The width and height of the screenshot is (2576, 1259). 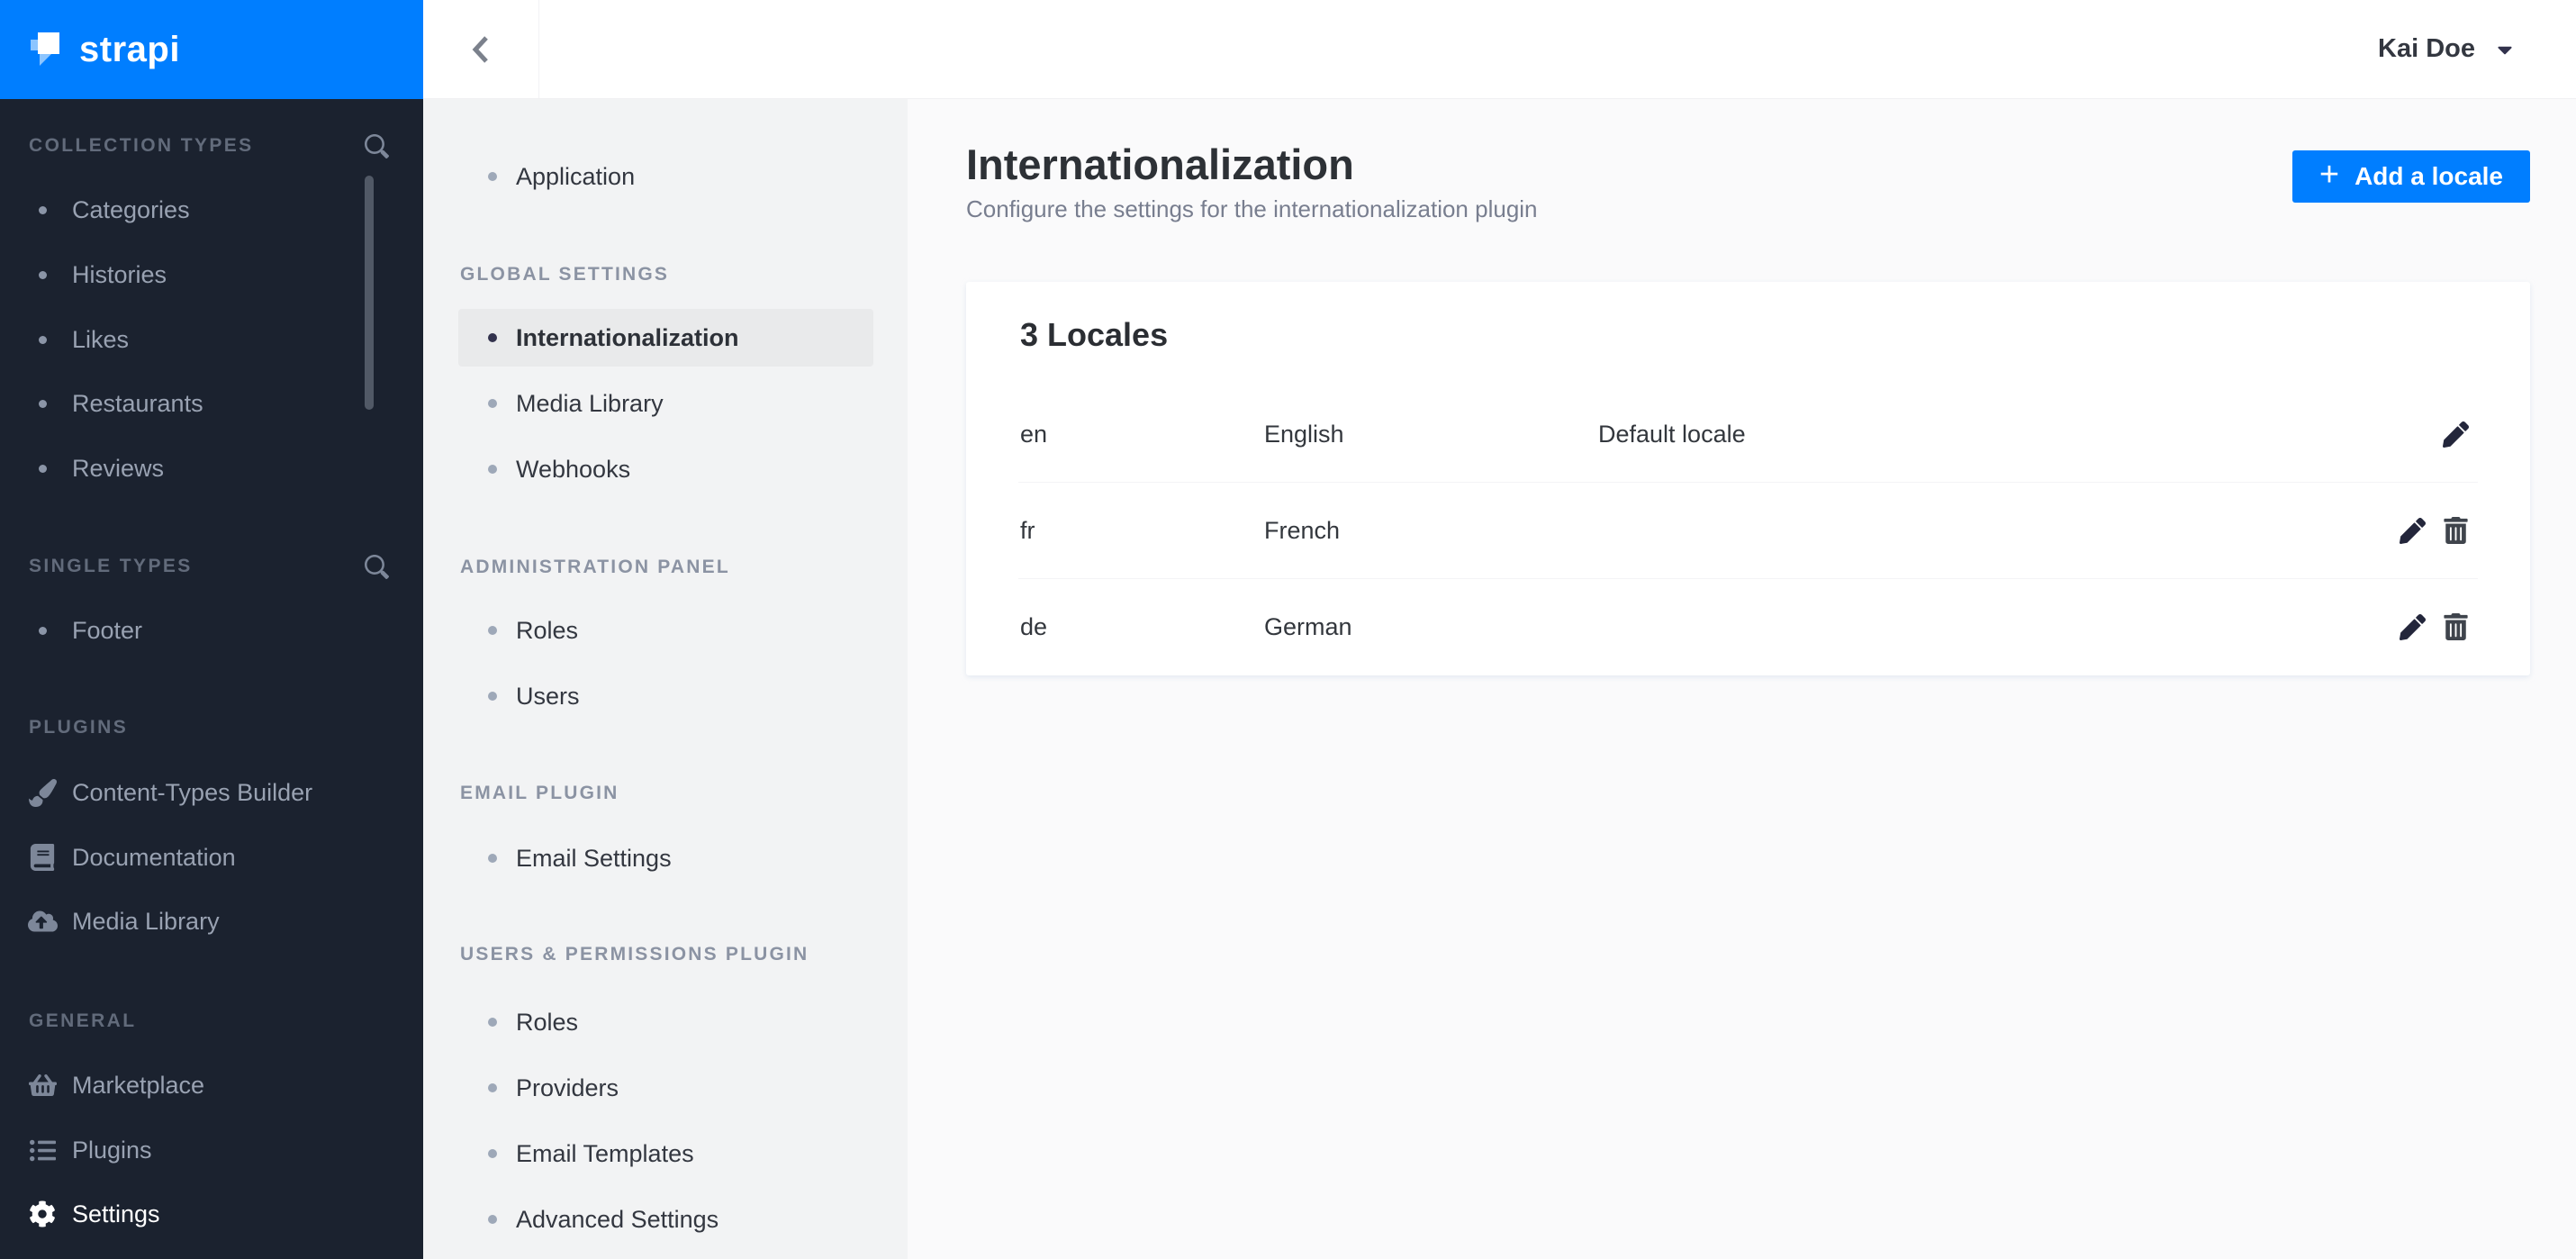 What do you see at coordinates (42, 857) in the screenshot?
I see `book-icon` at bounding box center [42, 857].